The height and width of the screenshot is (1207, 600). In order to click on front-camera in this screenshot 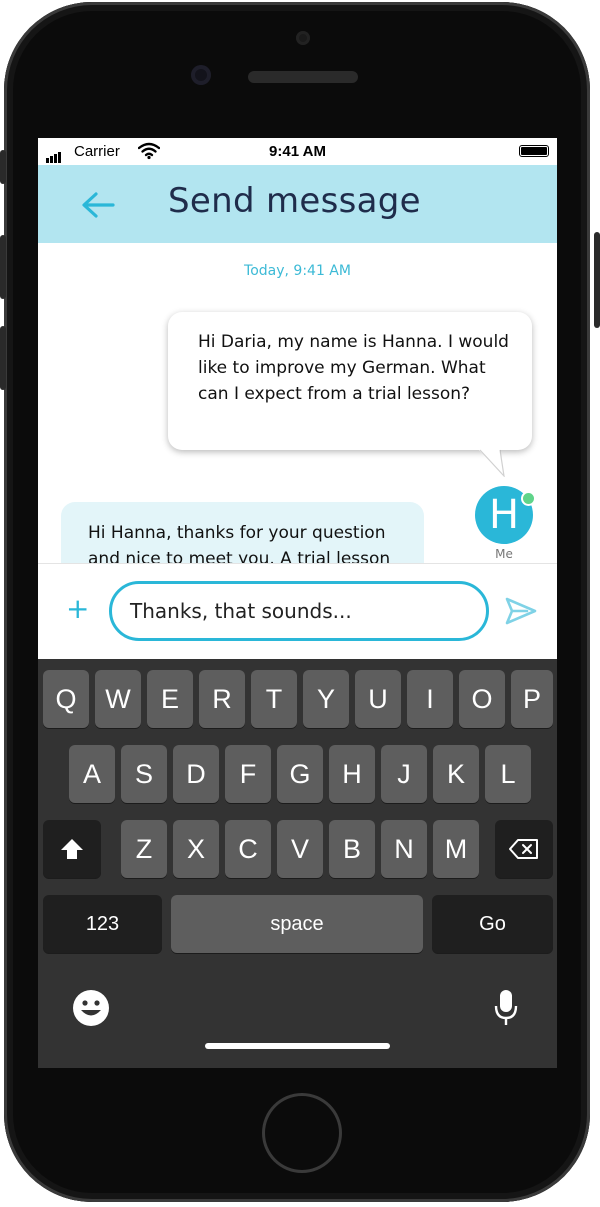, I will do `click(201, 75)`.